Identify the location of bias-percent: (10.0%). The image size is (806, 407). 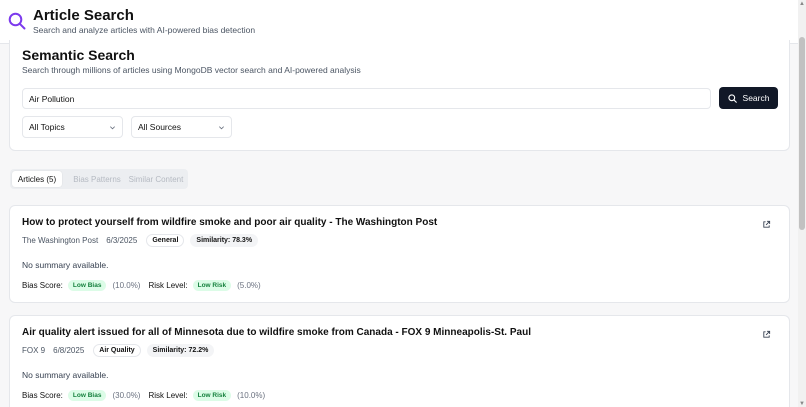
(126, 285).